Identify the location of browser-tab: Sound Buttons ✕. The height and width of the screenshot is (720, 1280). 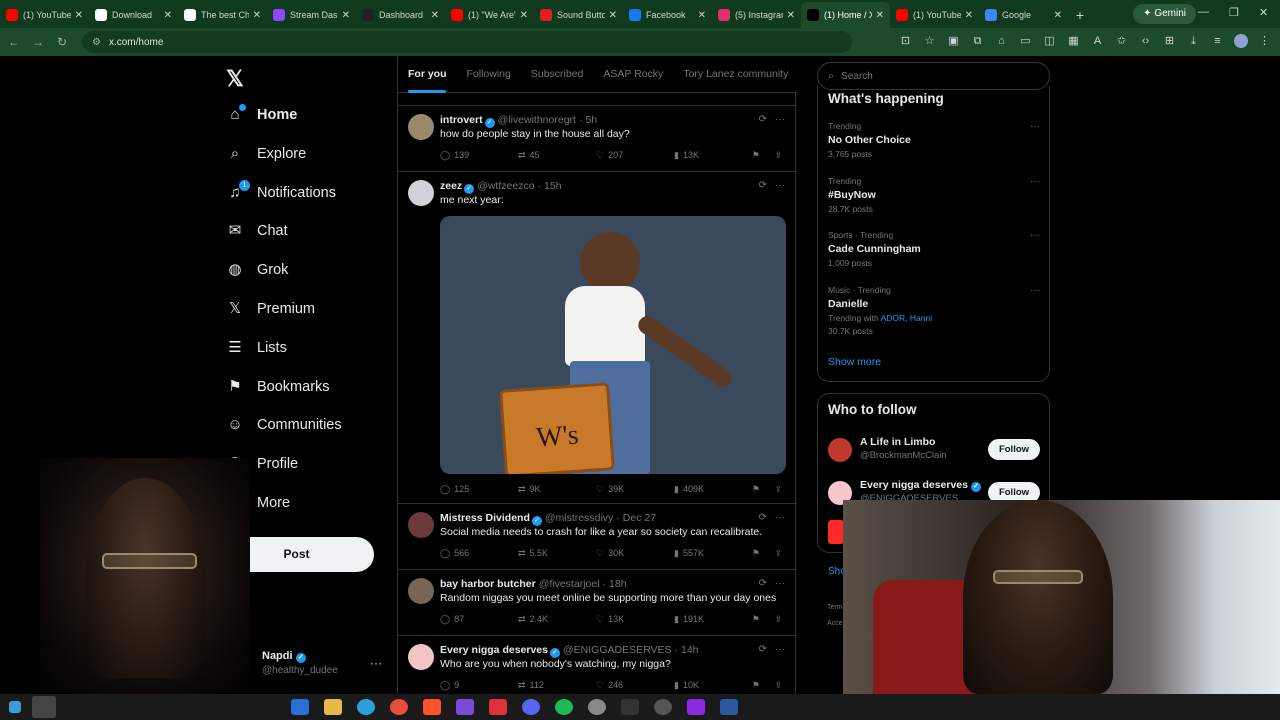
(578, 15).